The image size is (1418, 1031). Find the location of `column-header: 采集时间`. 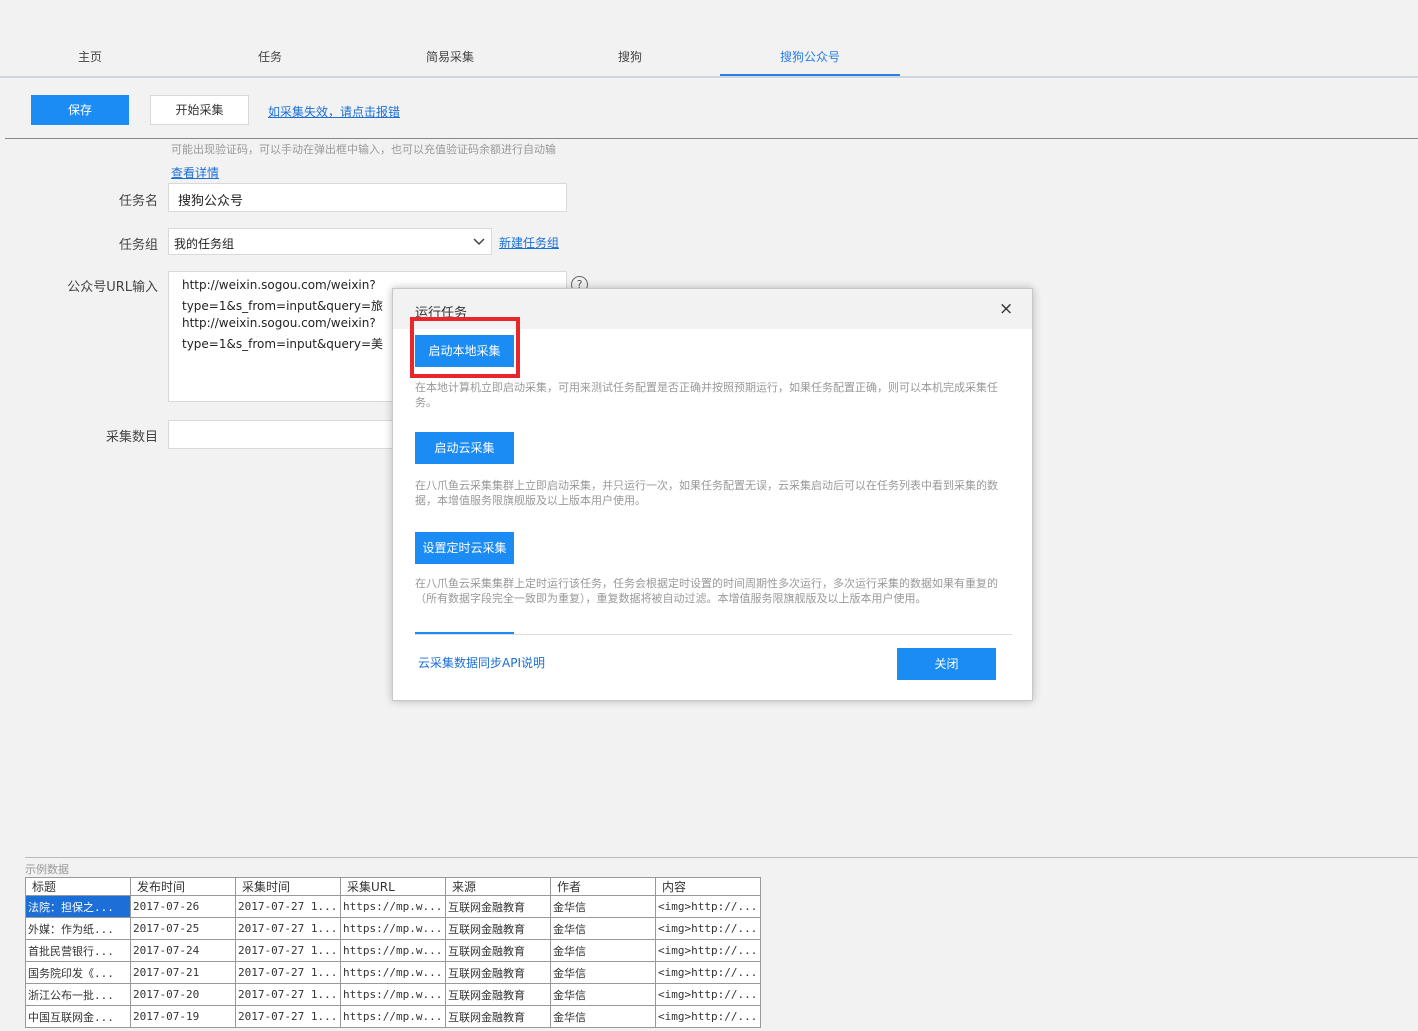

column-header: 采集时间 is located at coordinates (288, 886).